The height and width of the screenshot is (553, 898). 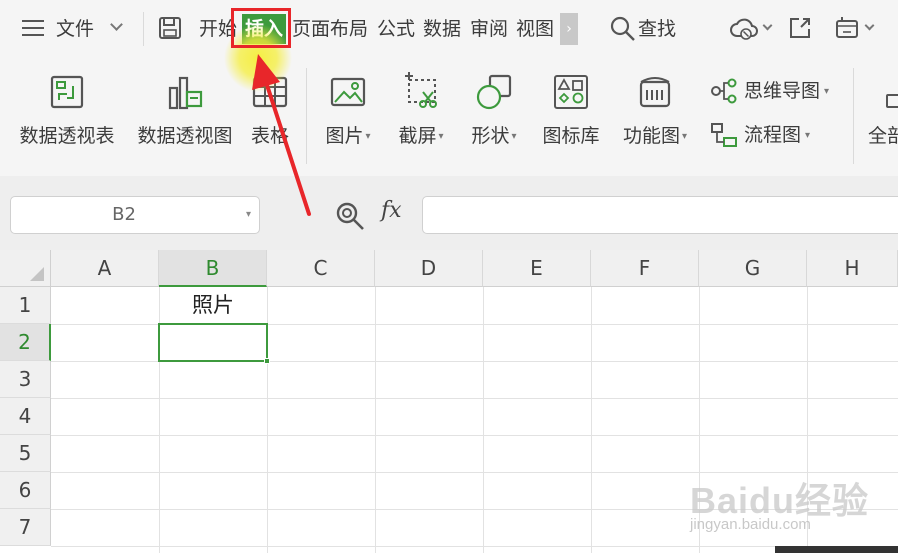 What do you see at coordinates (651, 136) in the screenshot?
I see `function-chart-label: 功能图` at bounding box center [651, 136].